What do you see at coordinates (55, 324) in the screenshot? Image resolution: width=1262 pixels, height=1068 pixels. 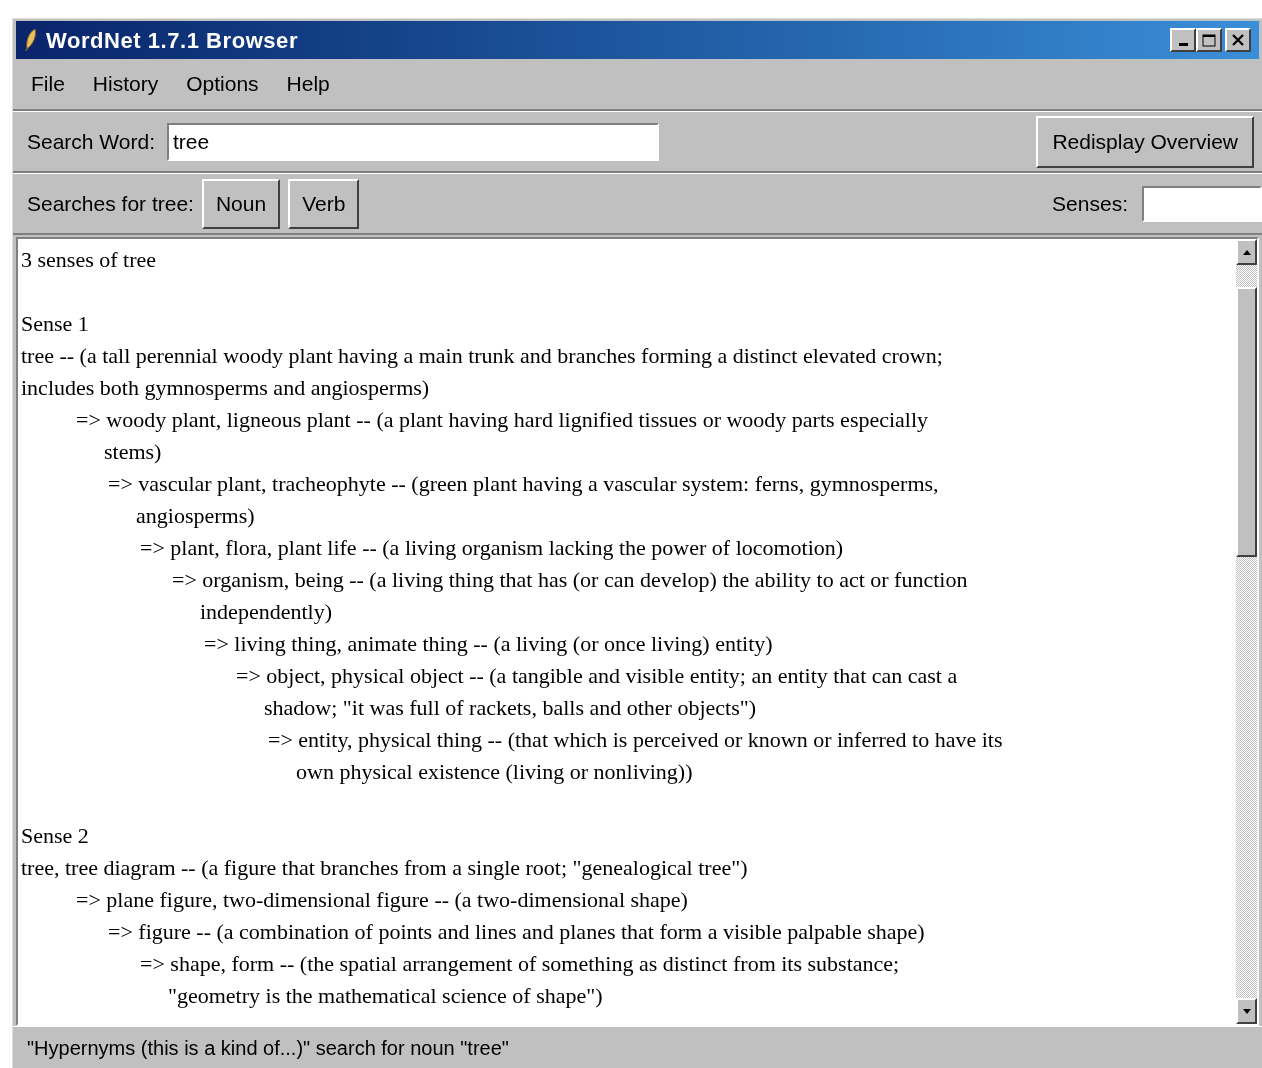 I see `sense-title: Sense 1` at bounding box center [55, 324].